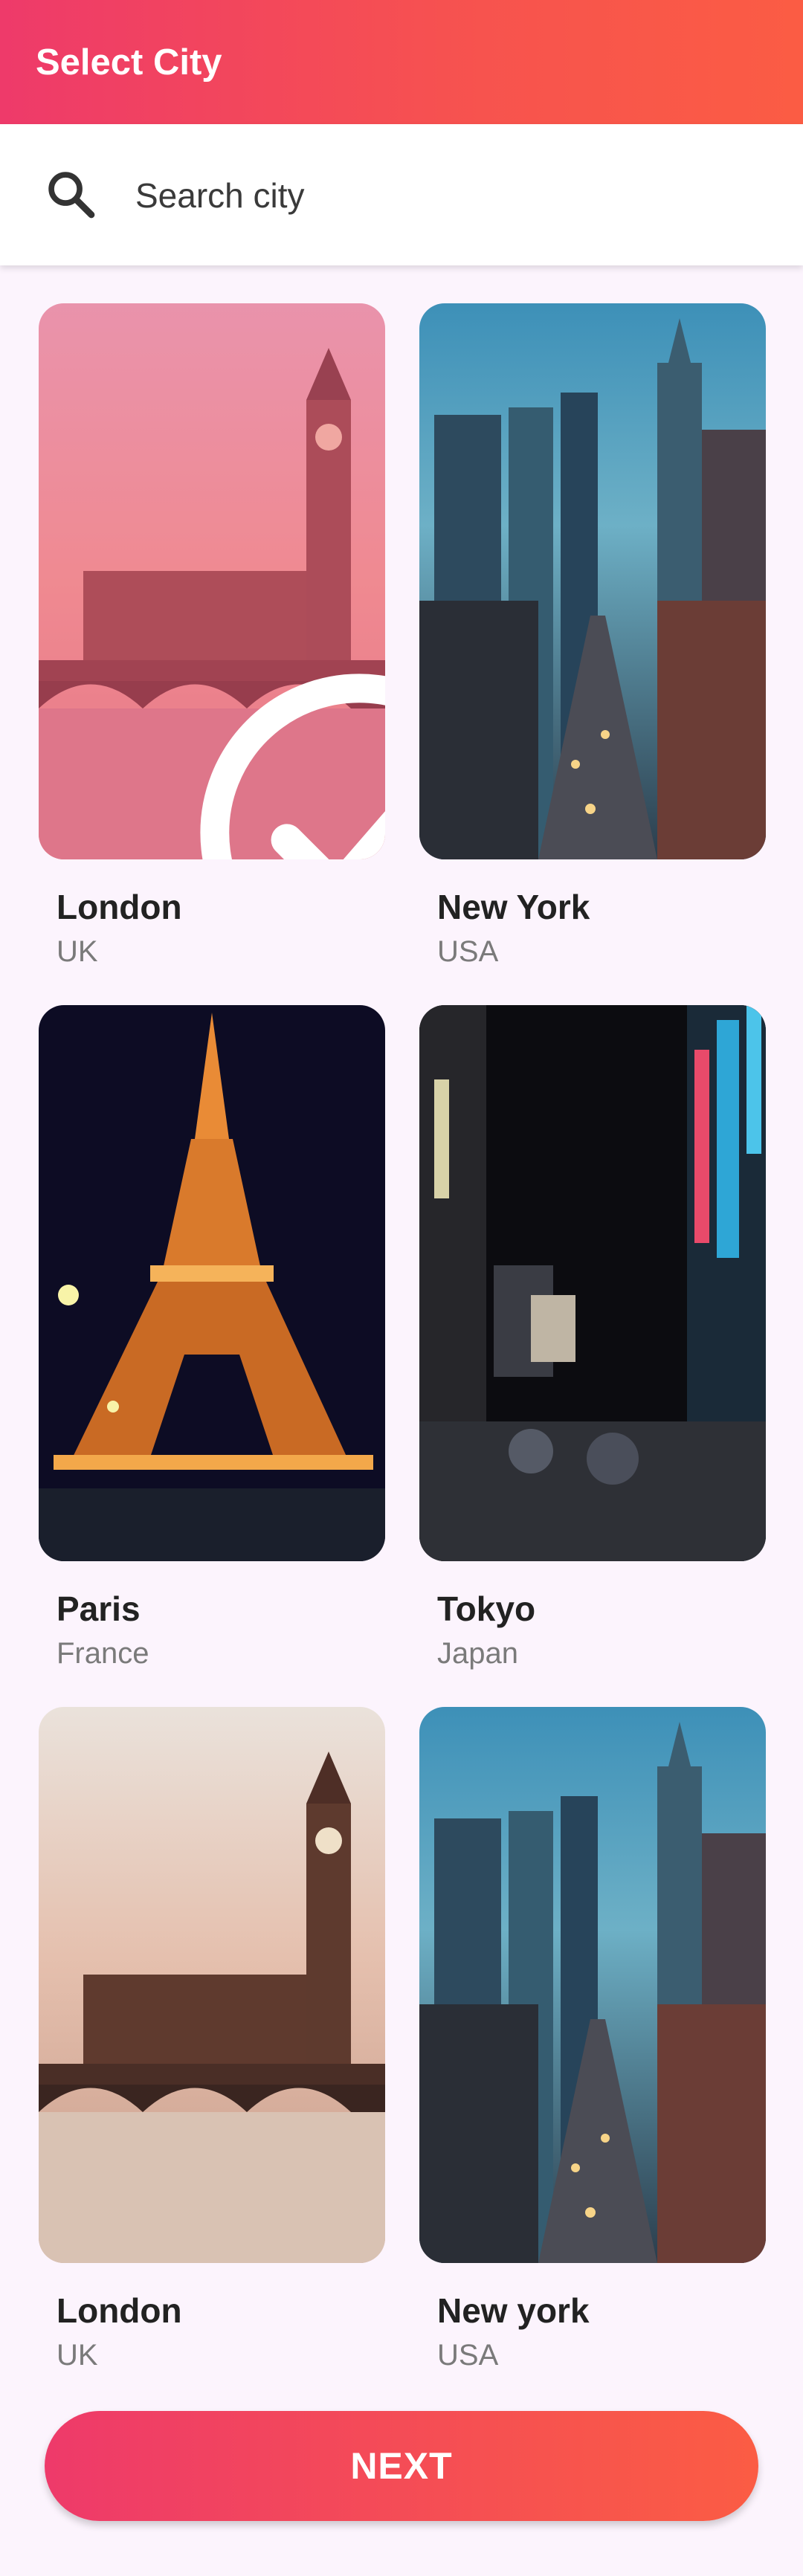 This screenshot has width=803, height=2576. What do you see at coordinates (513, 907) in the screenshot?
I see `city-name: New York` at bounding box center [513, 907].